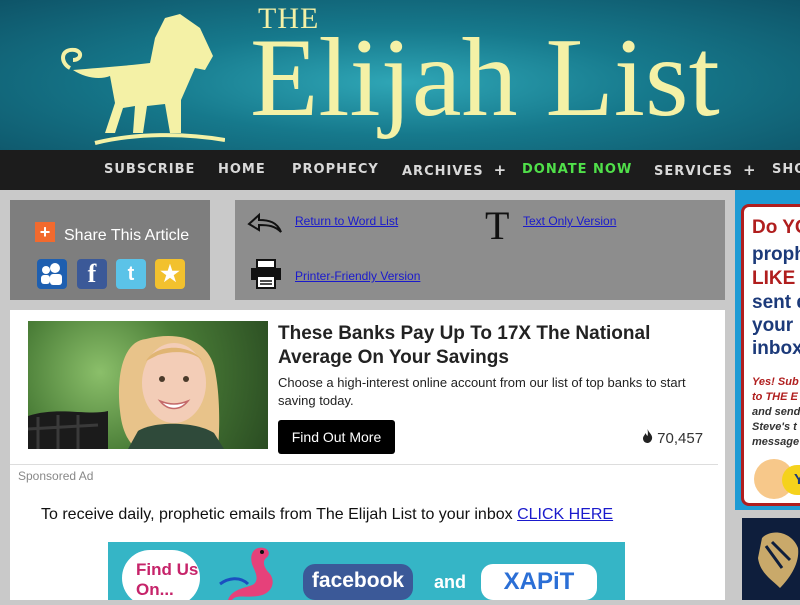 The image size is (800, 605). What do you see at coordinates (358, 582) in the screenshot?
I see `facebook-logo: facebook` at bounding box center [358, 582].